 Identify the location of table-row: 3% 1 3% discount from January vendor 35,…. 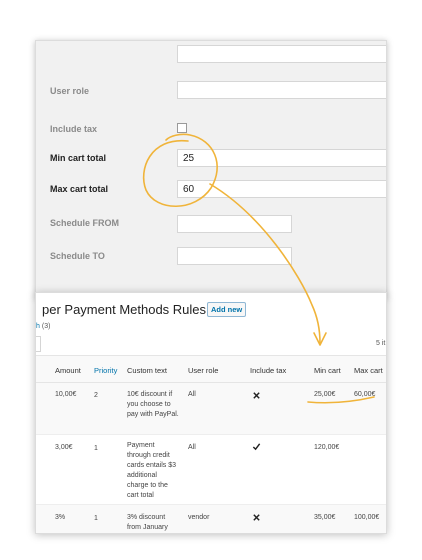
(211, 519).